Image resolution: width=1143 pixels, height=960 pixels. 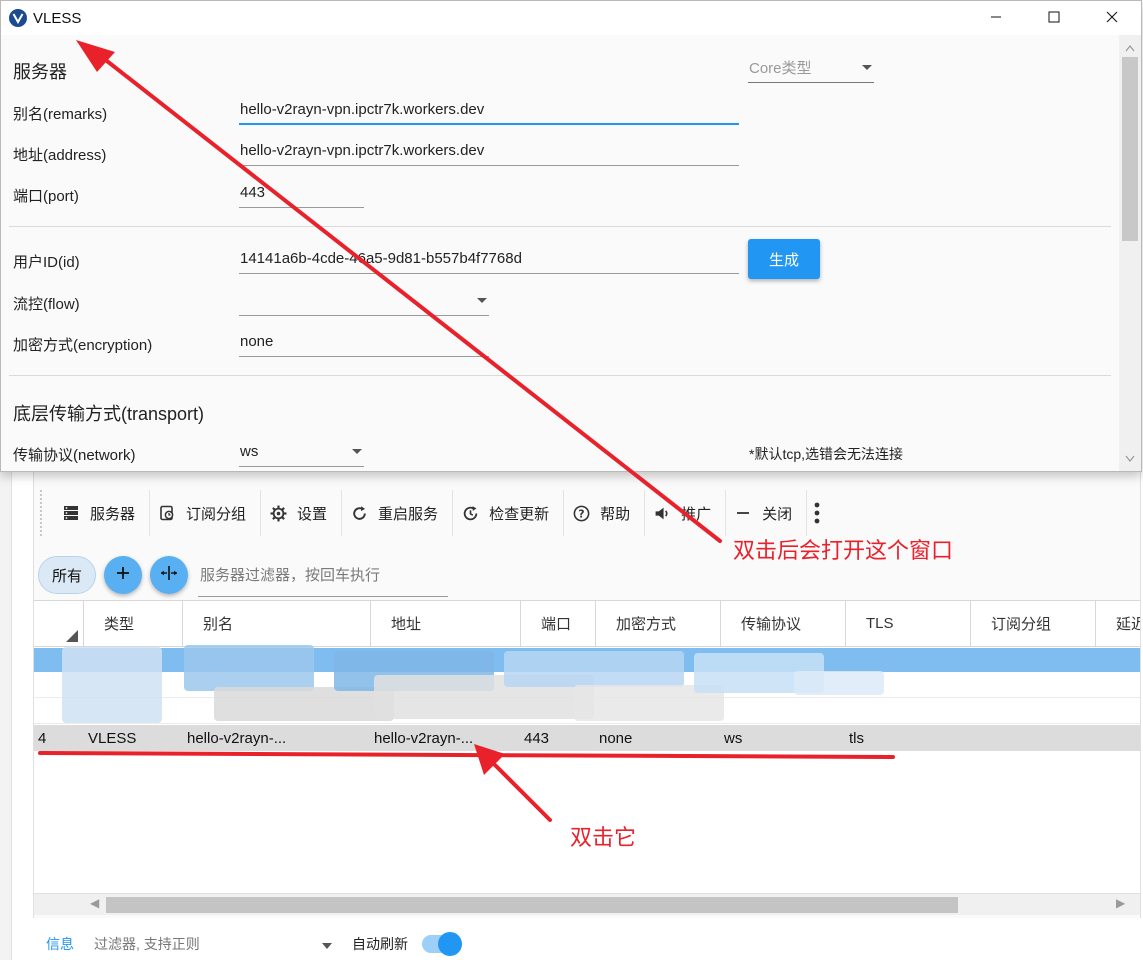 I want to click on plus-icon, so click(x=123, y=575).